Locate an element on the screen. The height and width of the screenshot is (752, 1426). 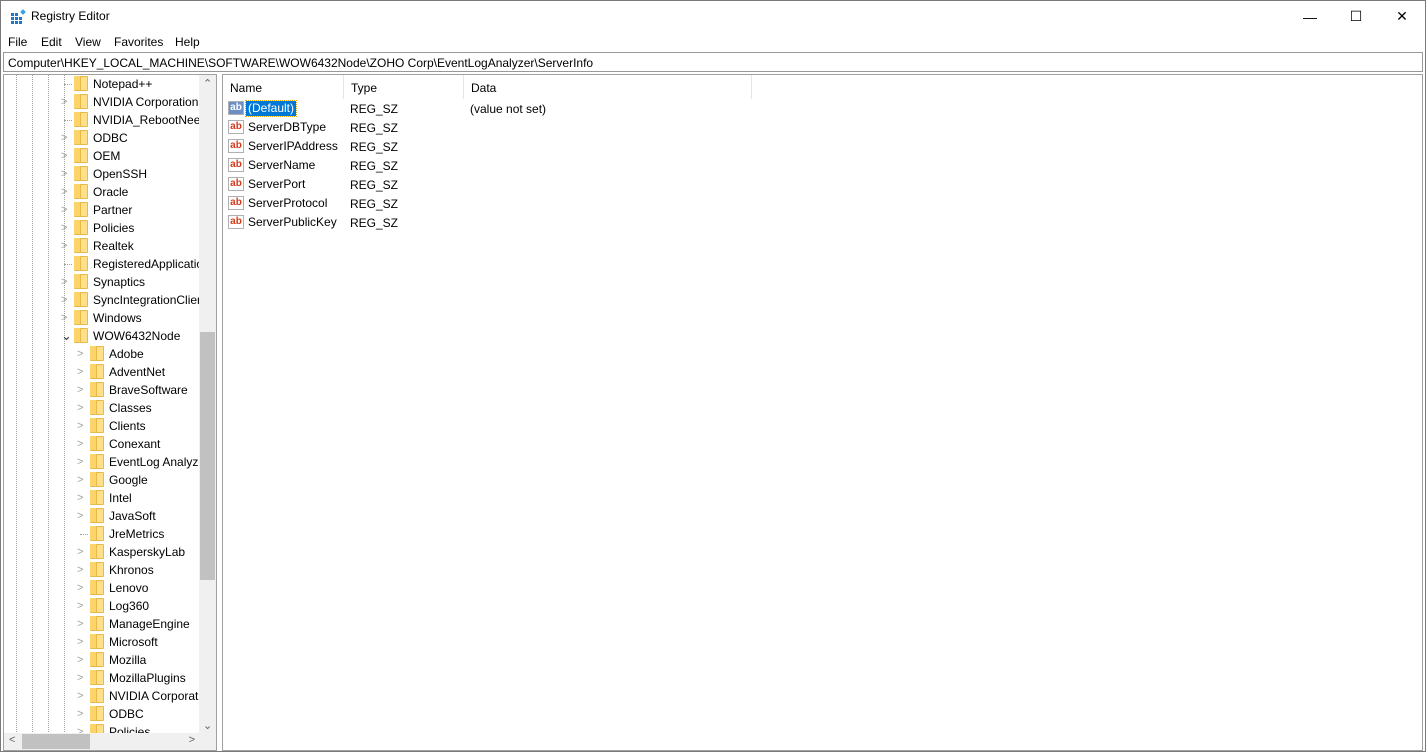
tree-item: RegisteredApplications is located at coordinates (110, 264).